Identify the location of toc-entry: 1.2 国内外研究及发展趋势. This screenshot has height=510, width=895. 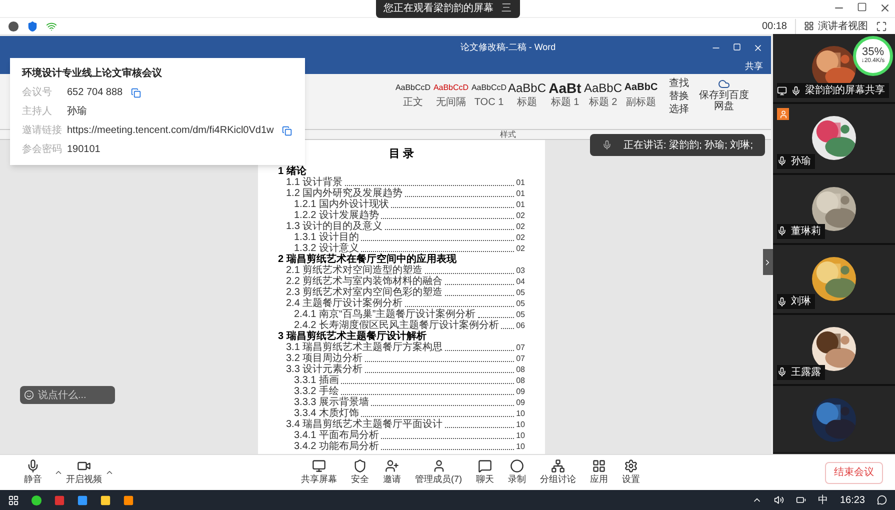
(344, 193).